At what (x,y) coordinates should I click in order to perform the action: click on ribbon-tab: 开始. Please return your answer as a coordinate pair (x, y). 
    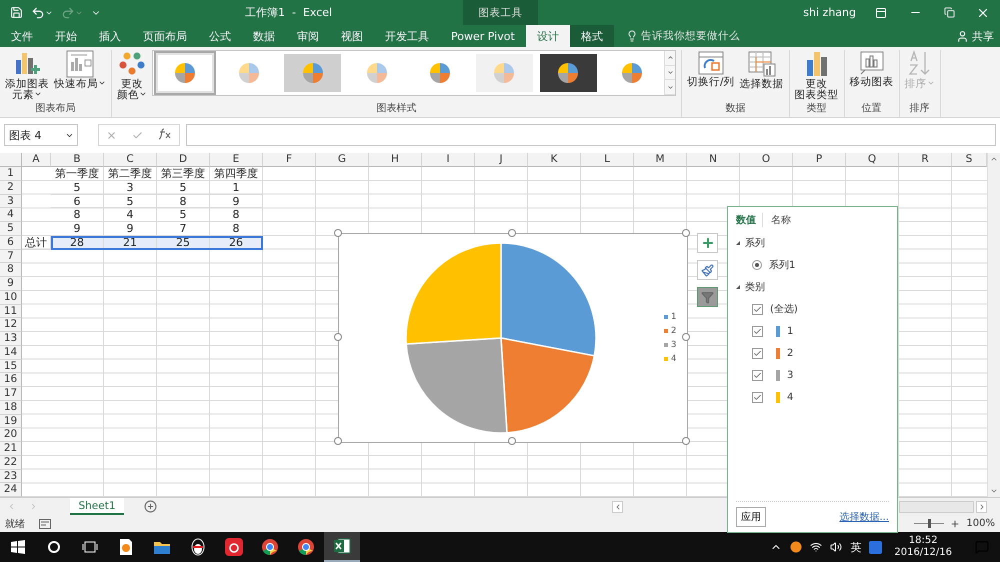
    Looking at the image, I should click on (66, 36).